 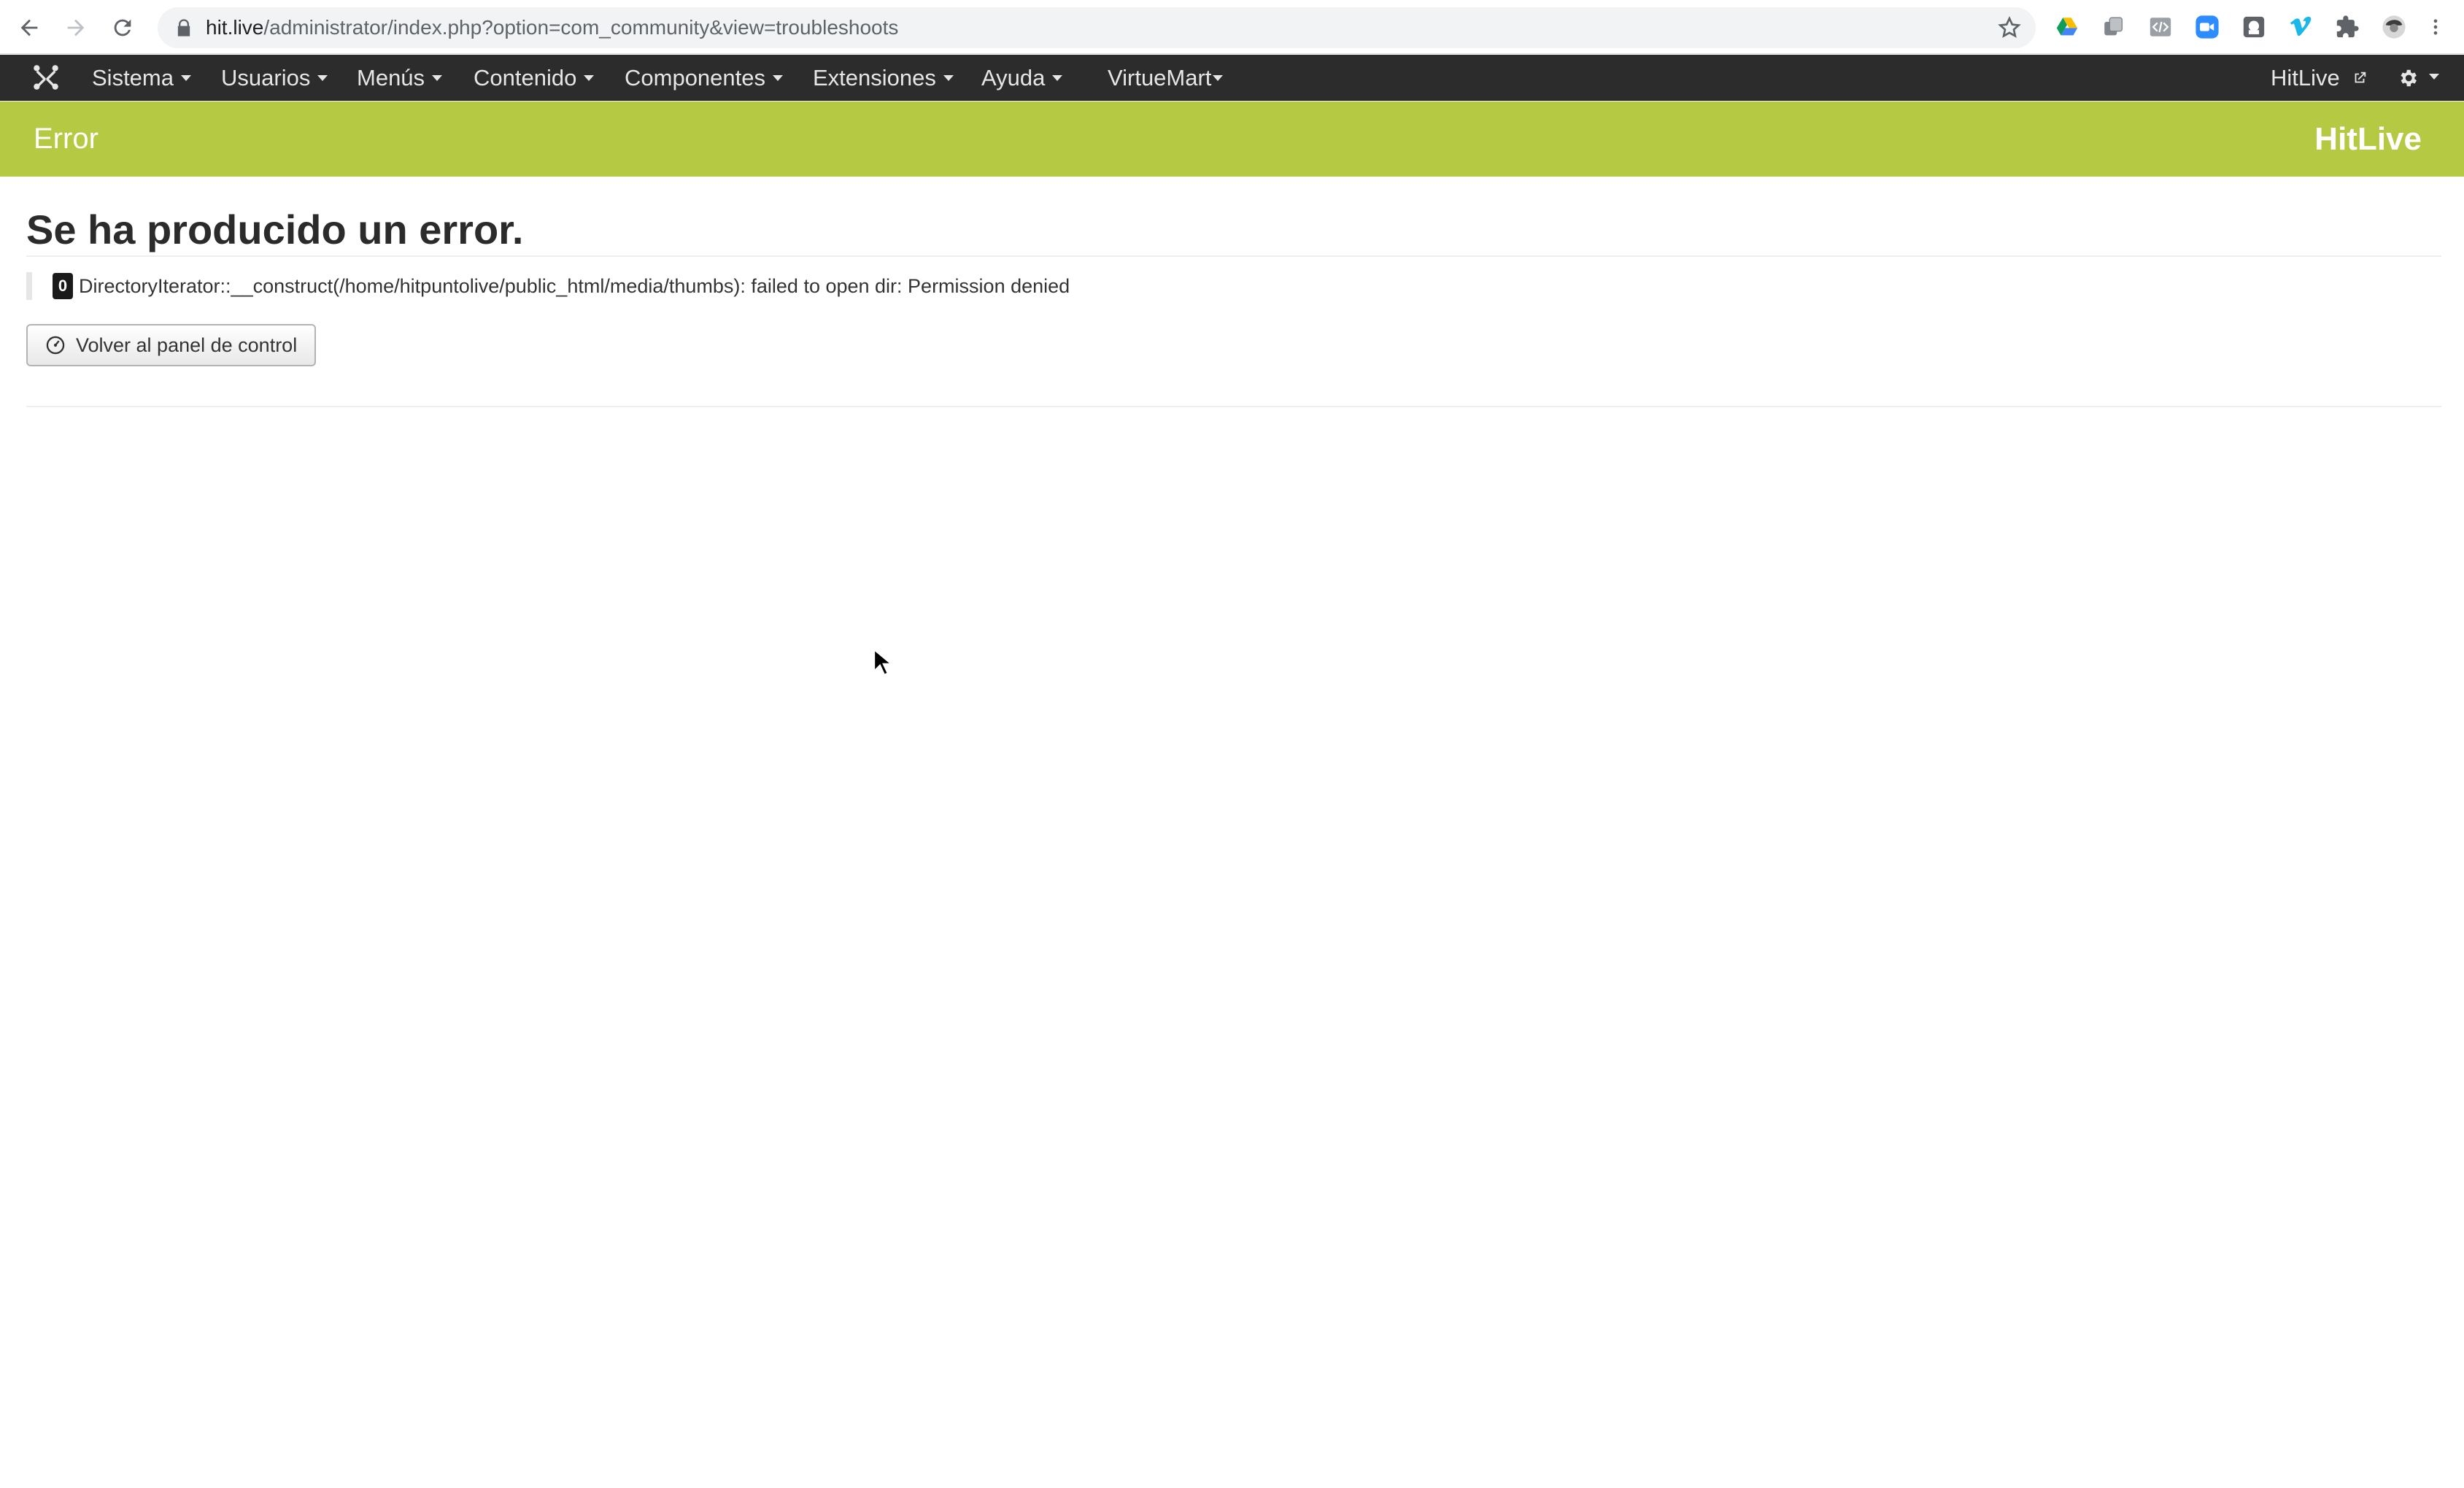 I want to click on mouse-cursor-icon, so click(x=882, y=662).